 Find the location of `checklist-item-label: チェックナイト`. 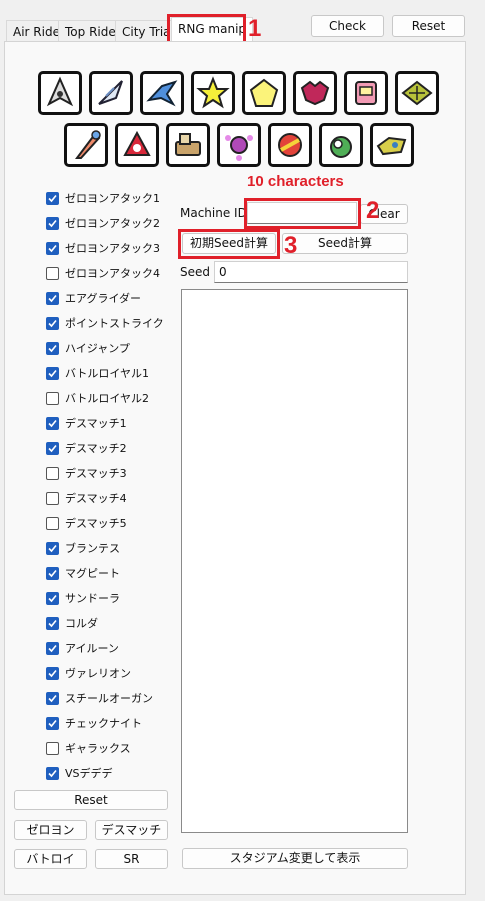

checklist-item-label: チェックナイト is located at coordinates (103, 723).